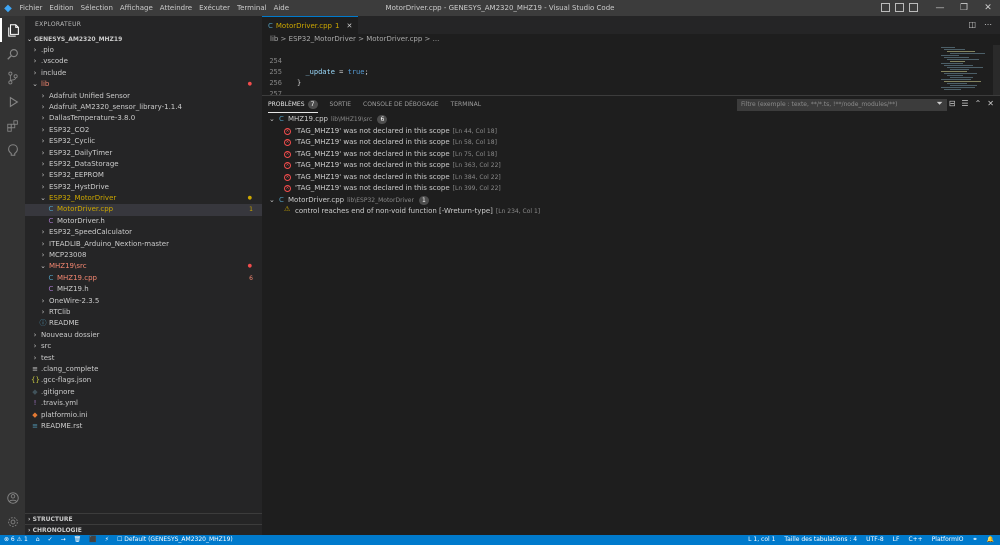 The width and height of the screenshot is (1000, 545). Describe the element at coordinates (175, 540) in the screenshot. I see `project-env-status: ☐ Default (GENESYS_AM2320_MHZ19)` at that location.